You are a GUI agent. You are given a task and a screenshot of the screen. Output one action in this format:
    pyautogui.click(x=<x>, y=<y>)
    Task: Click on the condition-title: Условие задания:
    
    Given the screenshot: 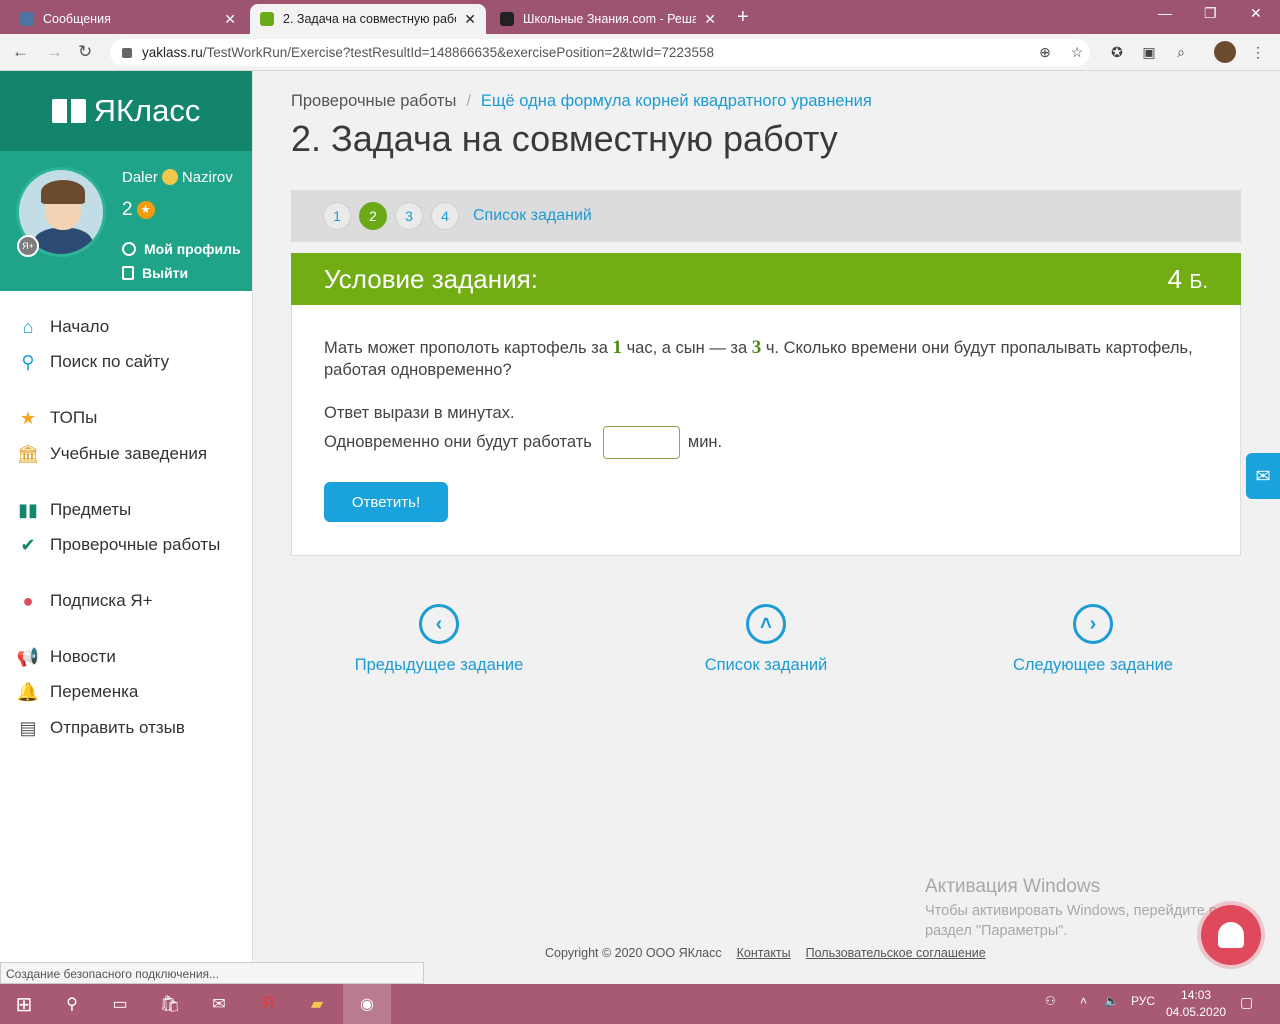 What is the action you would take?
    pyautogui.click(x=431, y=278)
    